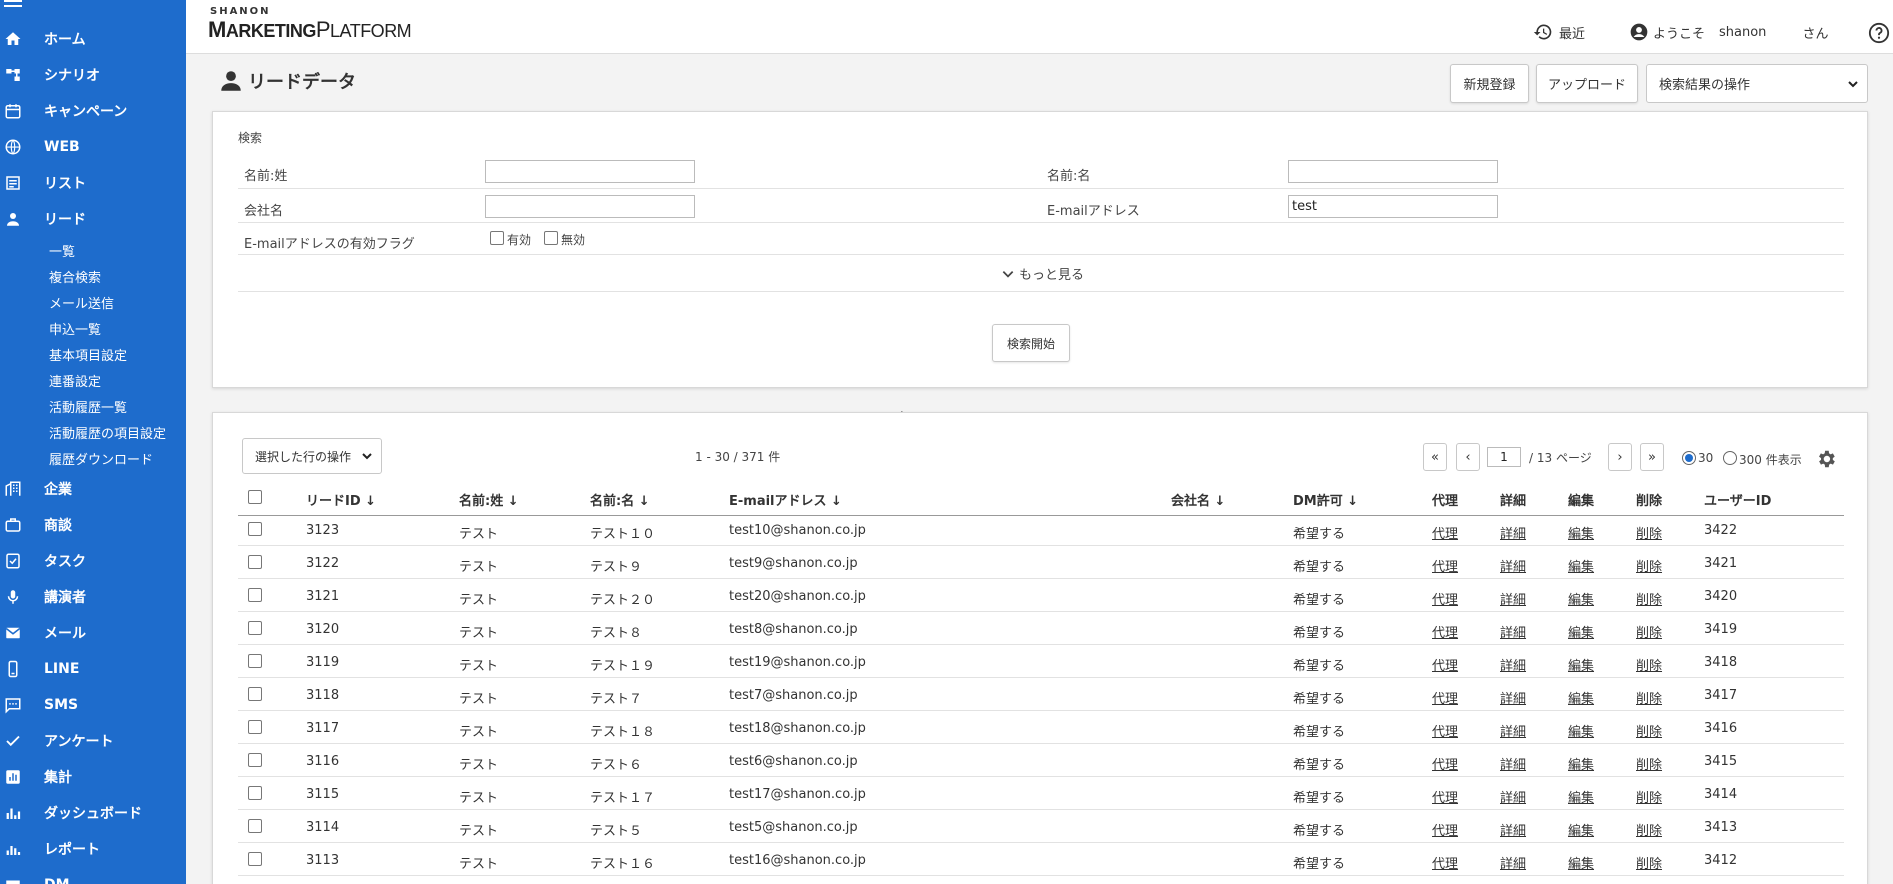 The image size is (1893, 884). Describe the element at coordinates (1879, 33) in the screenshot. I see `help-button` at that location.